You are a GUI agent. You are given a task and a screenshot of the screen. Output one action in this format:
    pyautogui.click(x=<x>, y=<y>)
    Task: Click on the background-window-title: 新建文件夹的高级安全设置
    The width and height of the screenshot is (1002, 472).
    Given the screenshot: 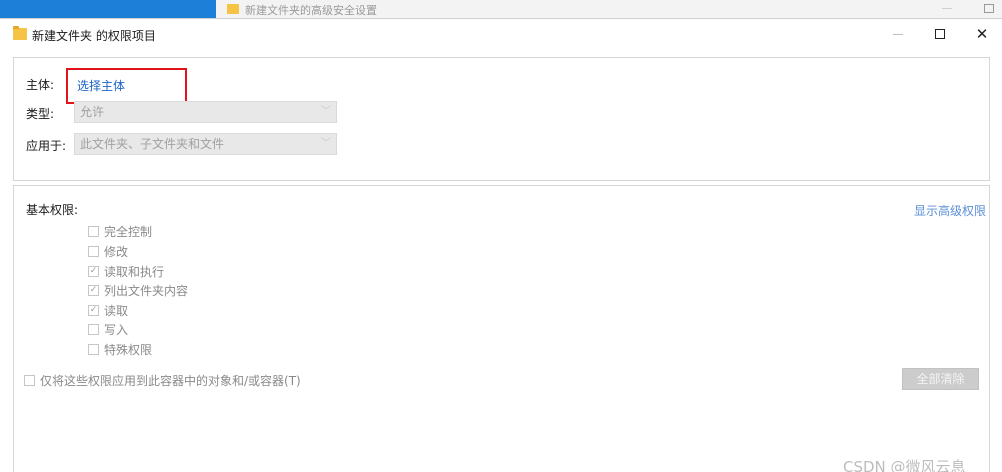 What is the action you would take?
    pyautogui.click(x=311, y=10)
    